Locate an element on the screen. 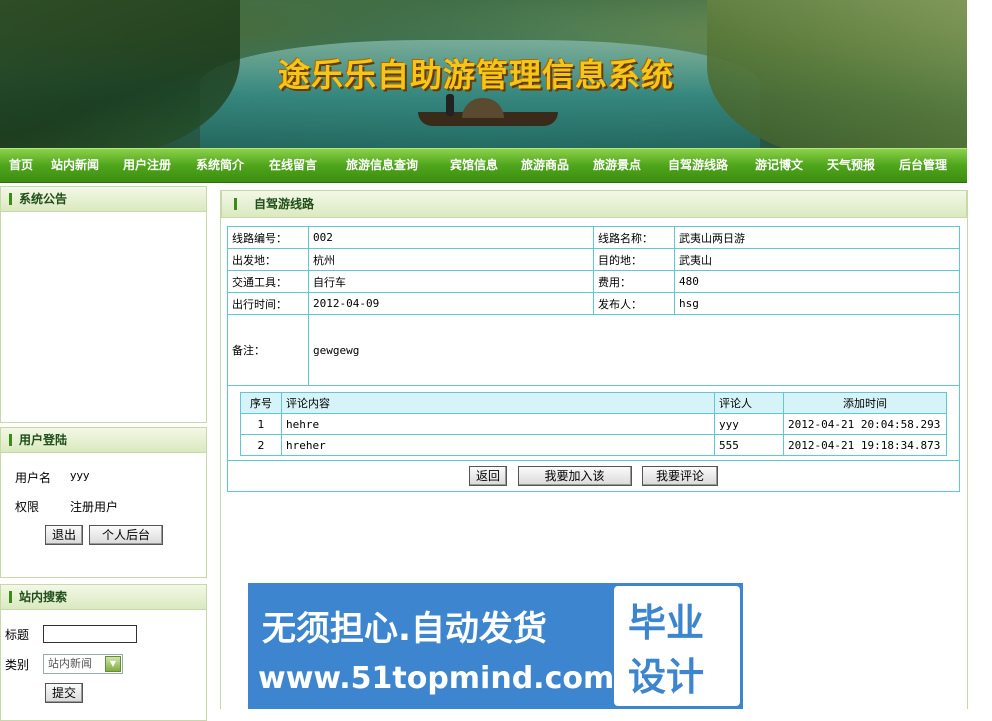 The width and height of the screenshot is (992, 721). table-row: 2 hreher 555 2012-04-21 19:18:34.873 is located at coordinates (593, 445).